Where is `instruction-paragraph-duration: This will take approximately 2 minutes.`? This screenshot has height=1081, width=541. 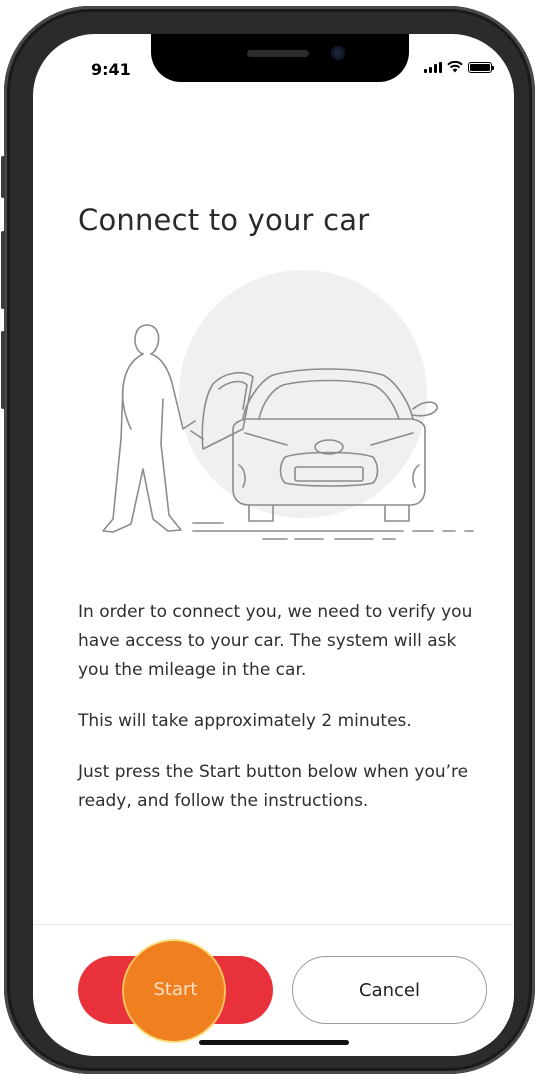 instruction-paragraph-duration: This will take approximately 2 minutes. is located at coordinates (245, 721).